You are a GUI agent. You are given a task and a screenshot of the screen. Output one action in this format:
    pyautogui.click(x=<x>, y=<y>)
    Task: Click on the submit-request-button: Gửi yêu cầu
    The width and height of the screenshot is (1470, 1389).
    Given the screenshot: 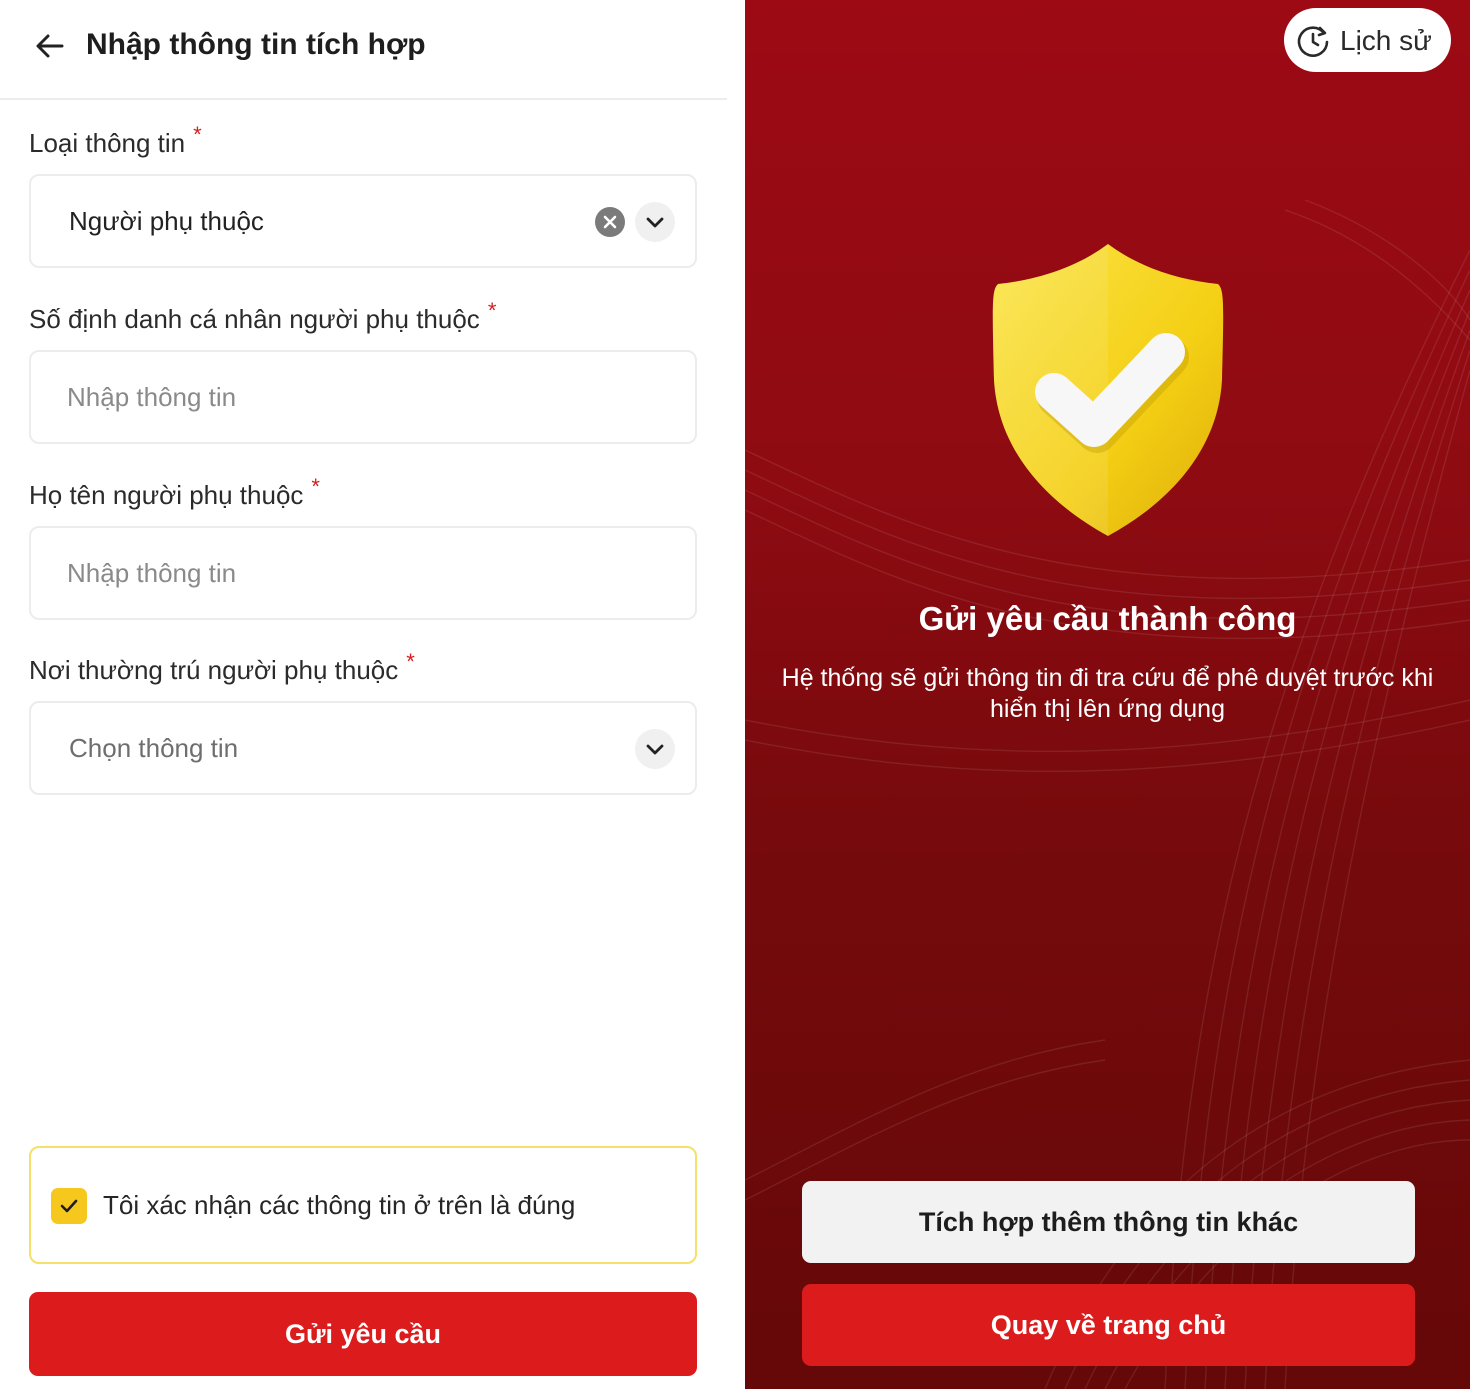 What is the action you would take?
    pyautogui.click(x=363, y=1334)
    